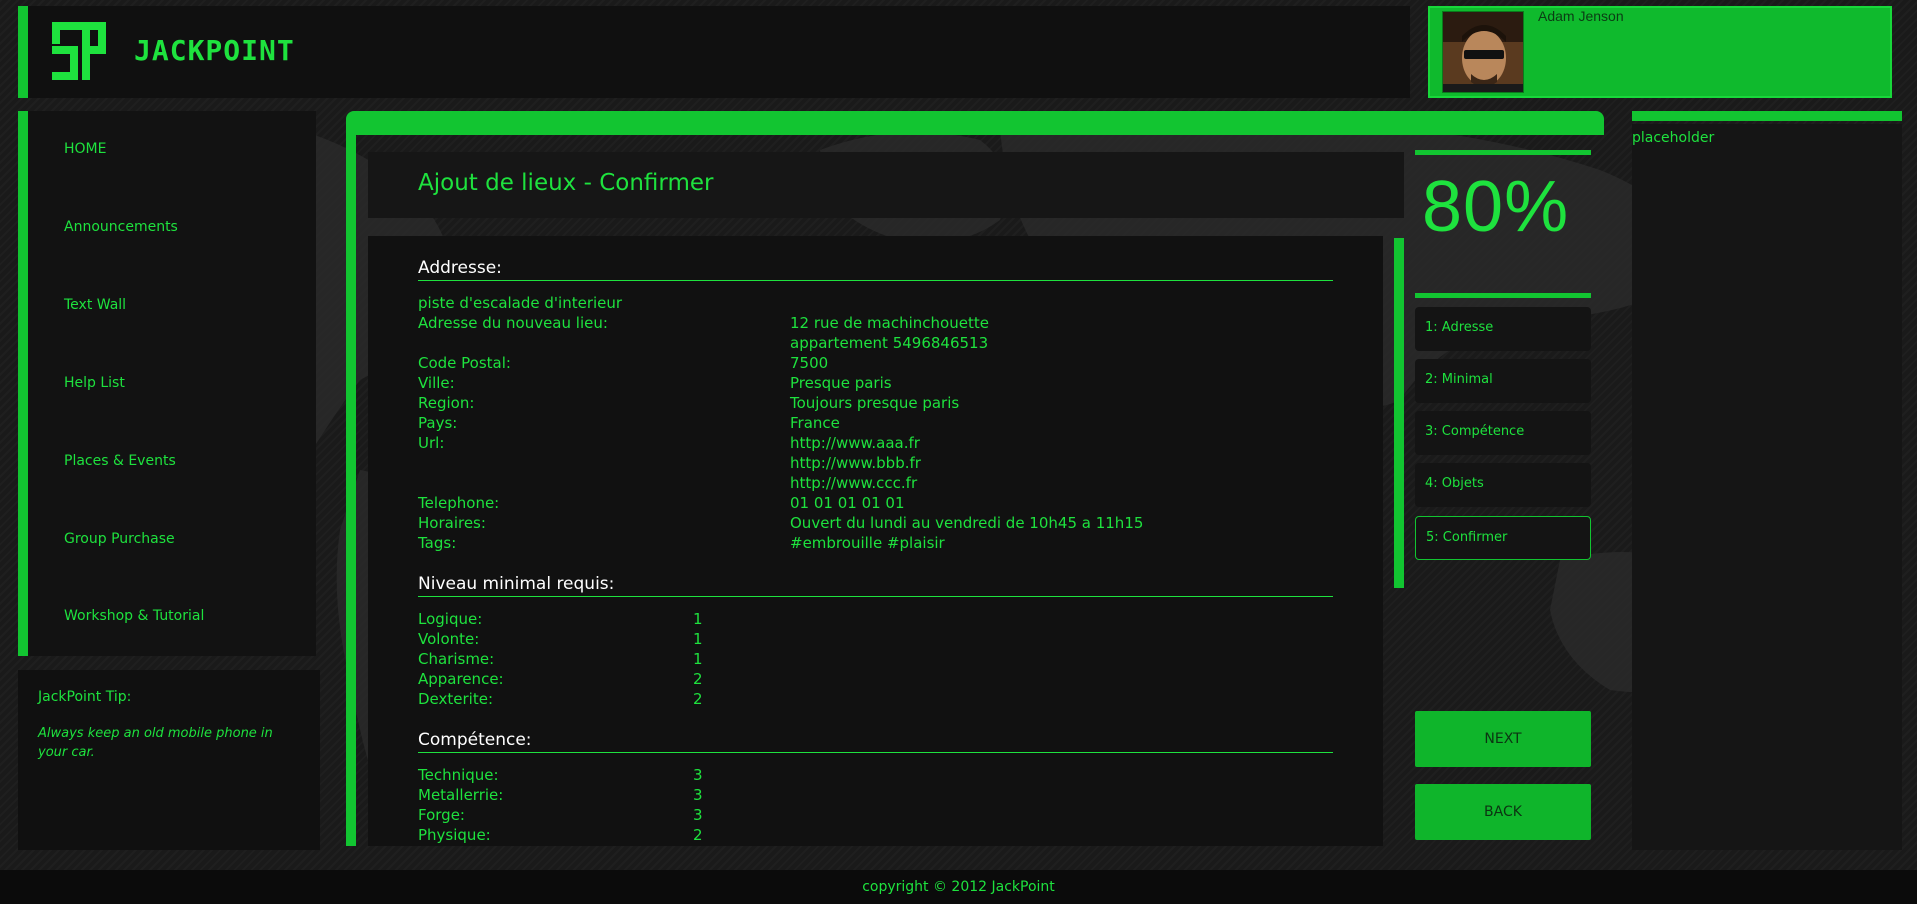  Describe the element at coordinates (875, 269) in the screenshot. I see `section-title-address: Addresse:` at that location.